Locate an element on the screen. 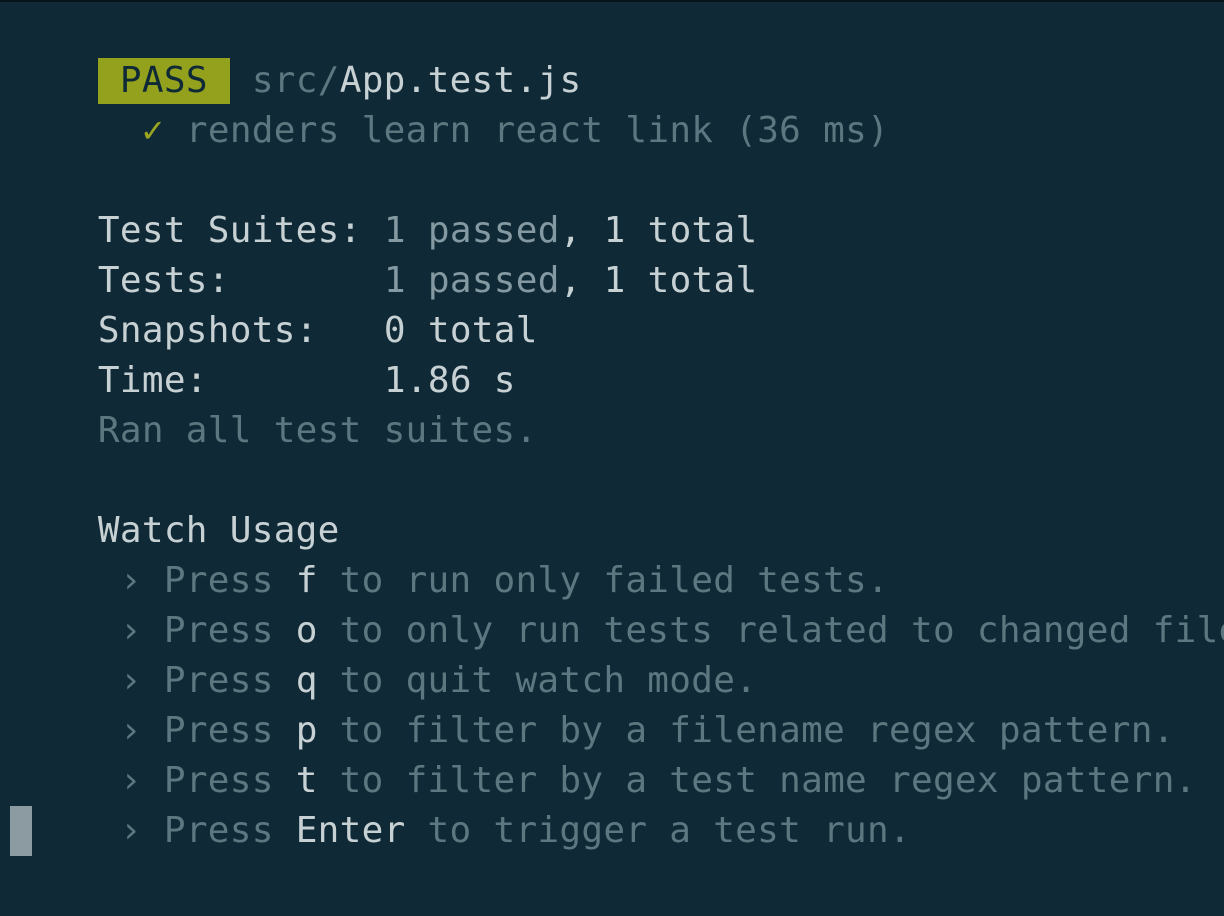  watch-usage-description: to trigger a test run. is located at coordinates (658, 830).